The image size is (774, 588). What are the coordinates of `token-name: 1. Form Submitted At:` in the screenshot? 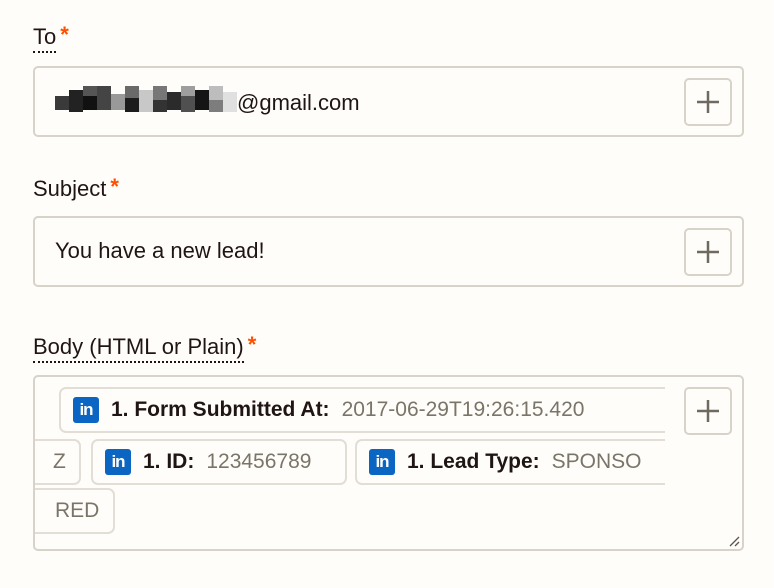 It's located at (220, 409).